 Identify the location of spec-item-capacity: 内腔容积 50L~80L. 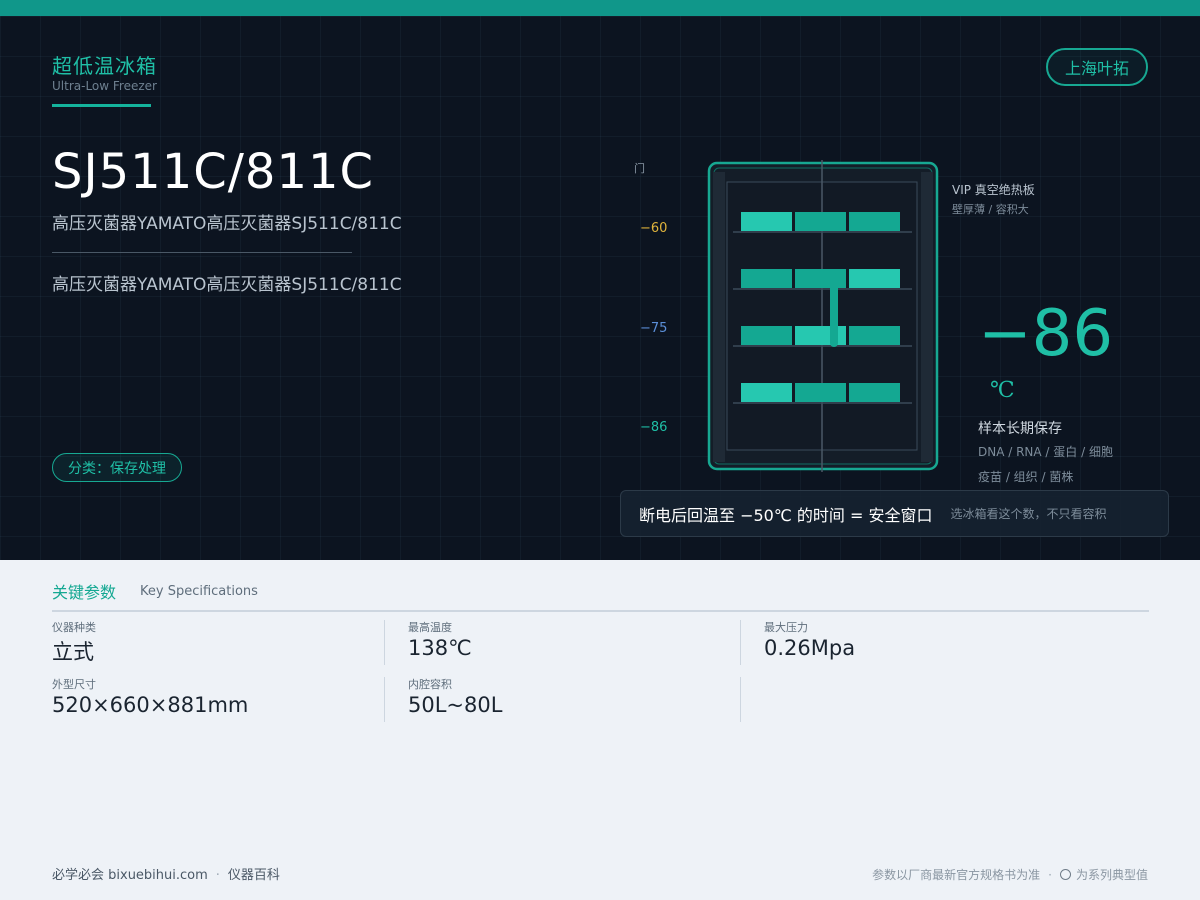
(455, 696).